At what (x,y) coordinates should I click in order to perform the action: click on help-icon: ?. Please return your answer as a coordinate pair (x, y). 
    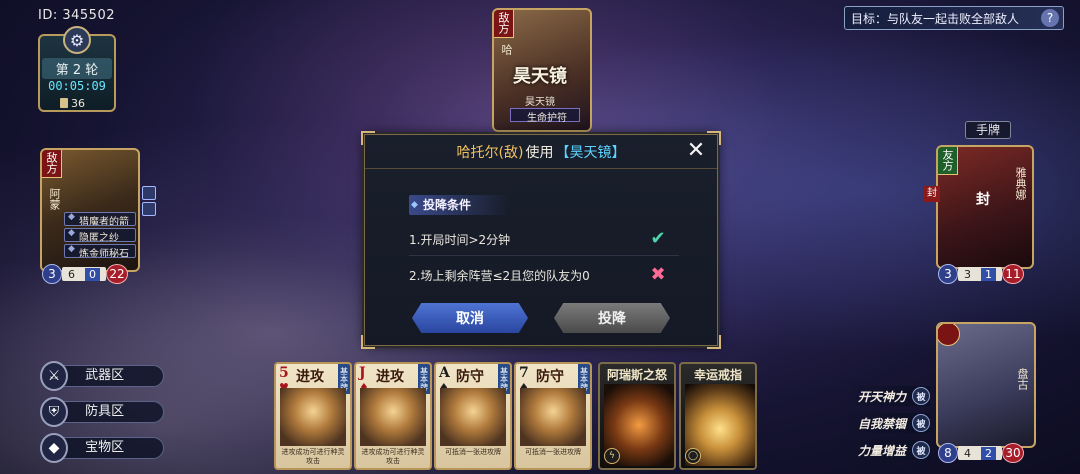
    Looking at the image, I should click on (1050, 18).